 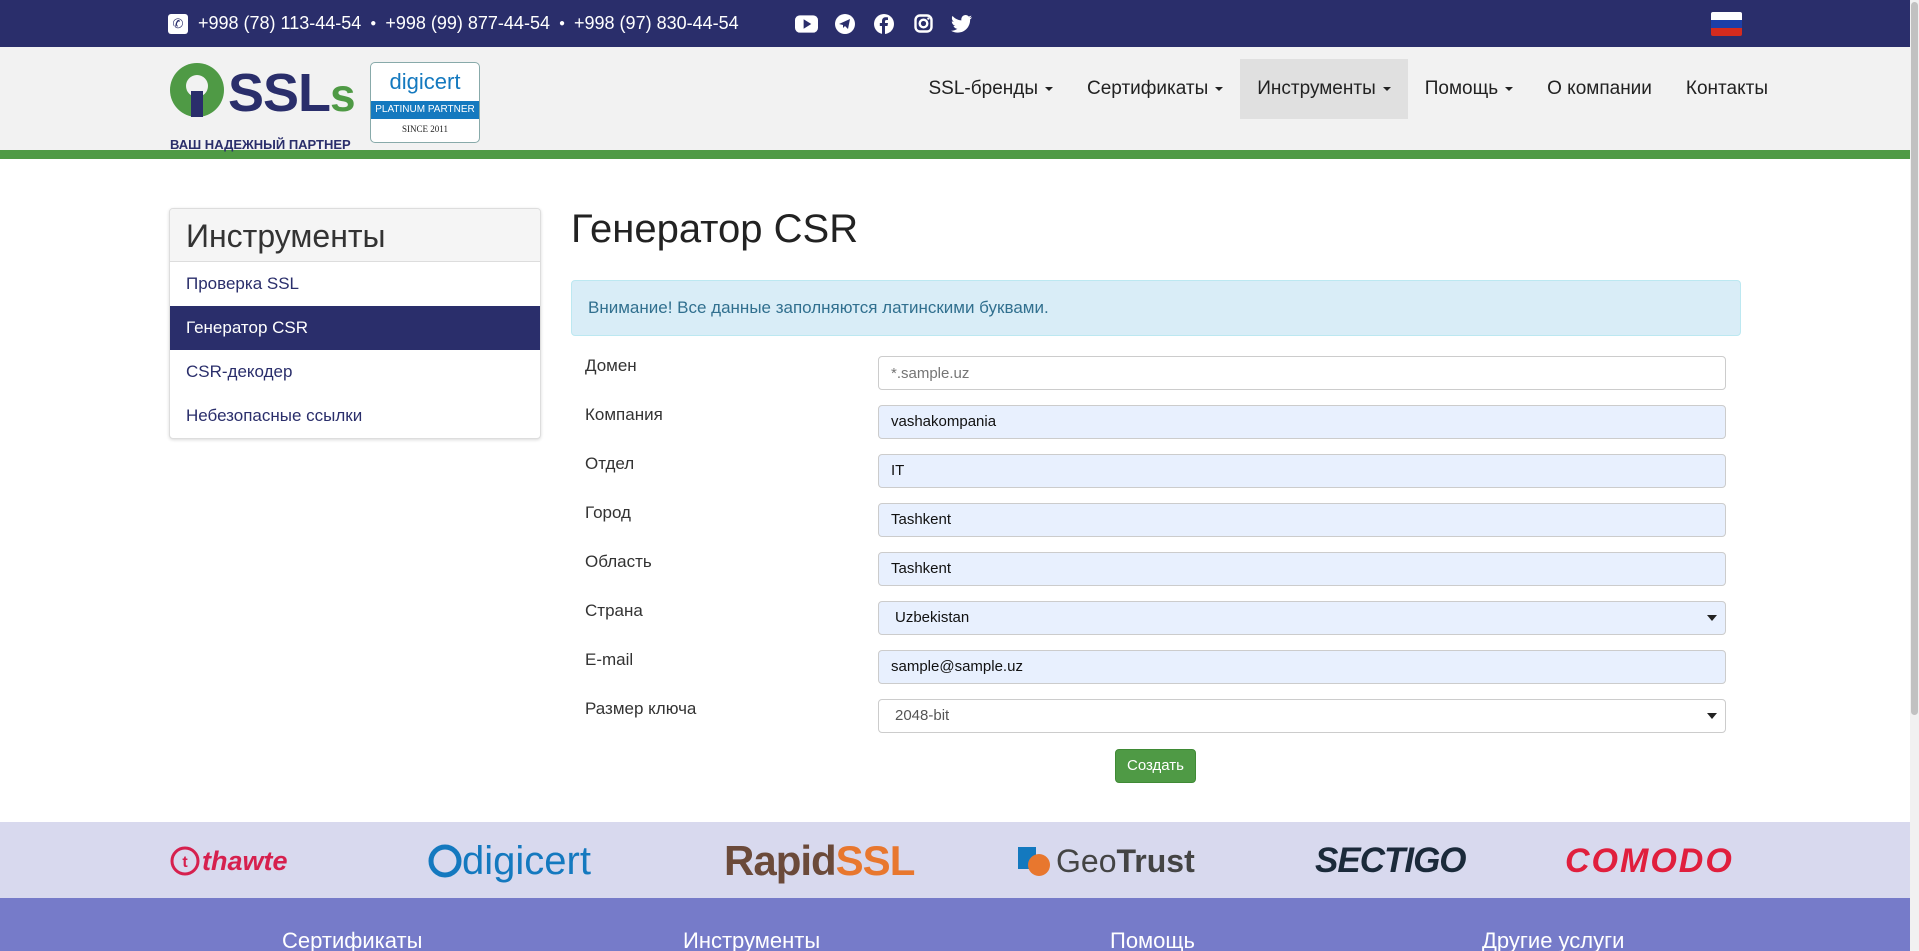 What do you see at coordinates (355, 416) in the screenshot?
I see `sidebar-item-unsafe-links: Небезопасные ссылки` at bounding box center [355, 416].